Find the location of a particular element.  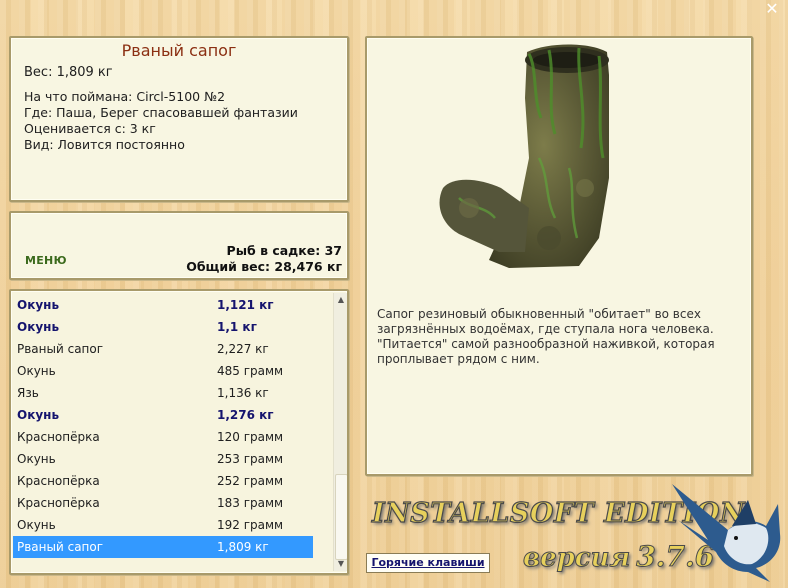

menu-button: МЕНЮ is located at coordinates (46, 260).